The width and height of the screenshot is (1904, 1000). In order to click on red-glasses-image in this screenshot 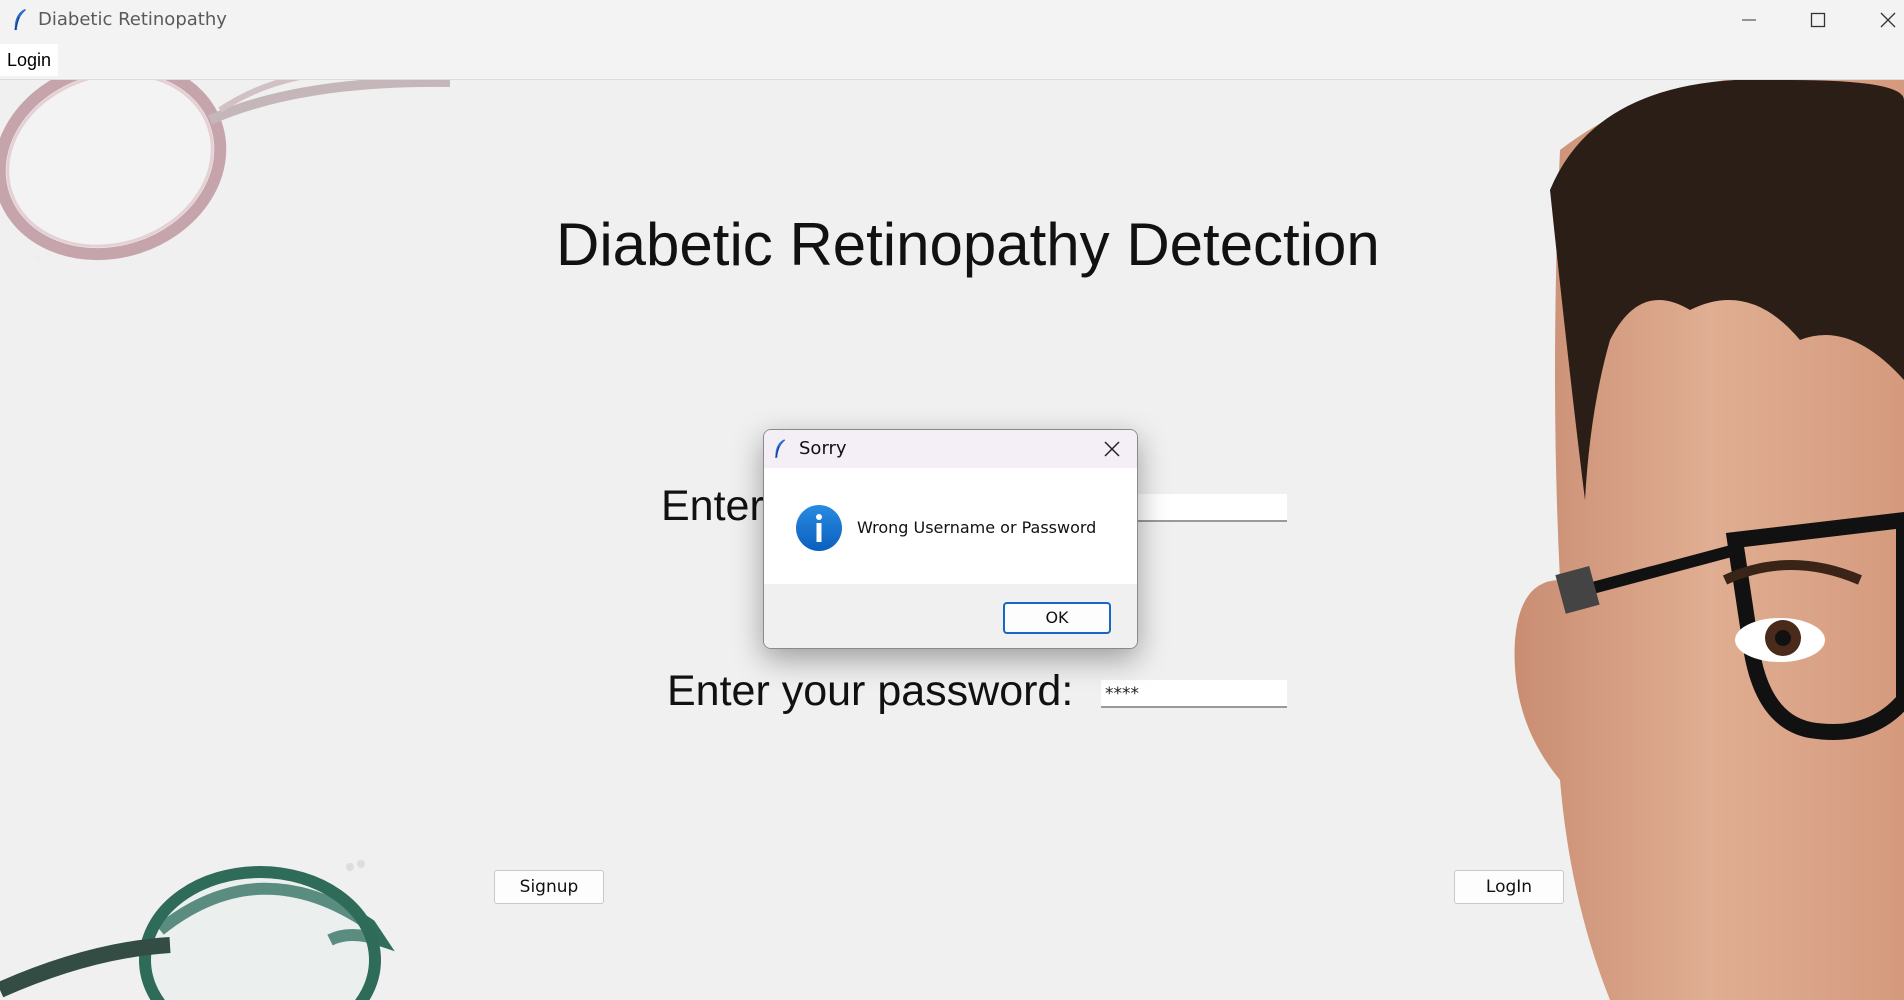, I will do `click(225, 170)`.